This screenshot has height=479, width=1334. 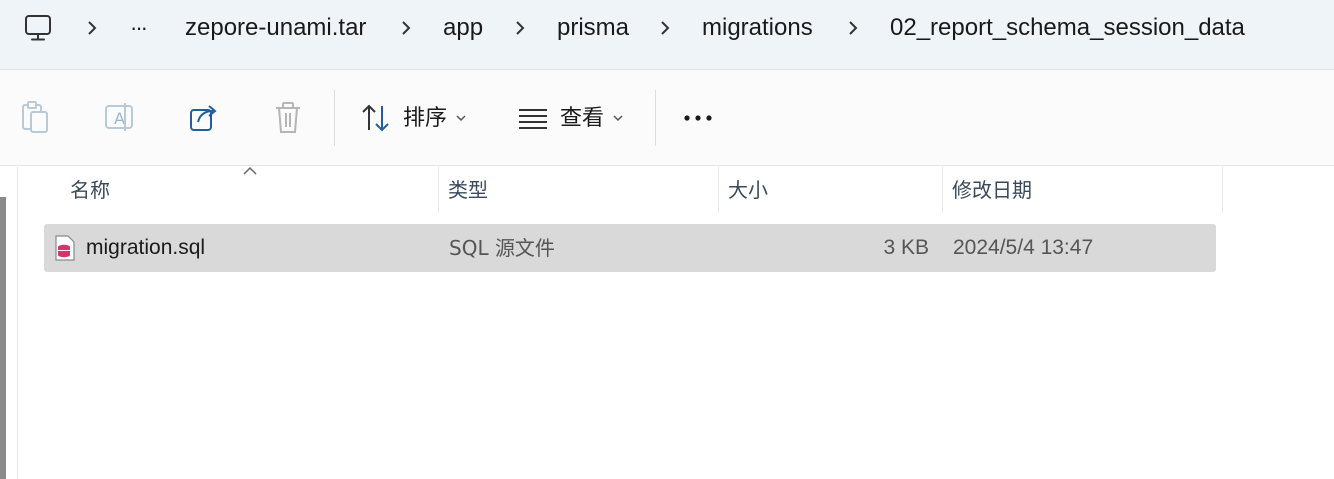 I want to click on breadcrumb-prisma: prisma, so click(x=593, y=28).